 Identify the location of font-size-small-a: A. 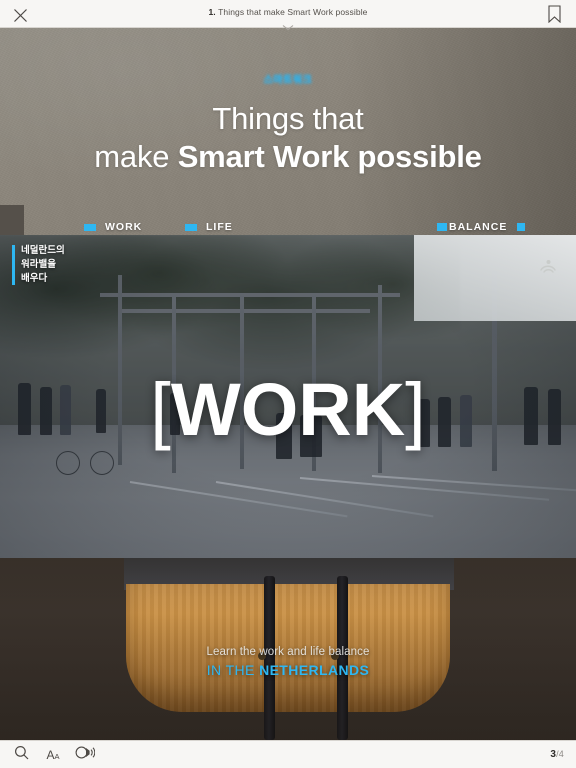
(57, 756).